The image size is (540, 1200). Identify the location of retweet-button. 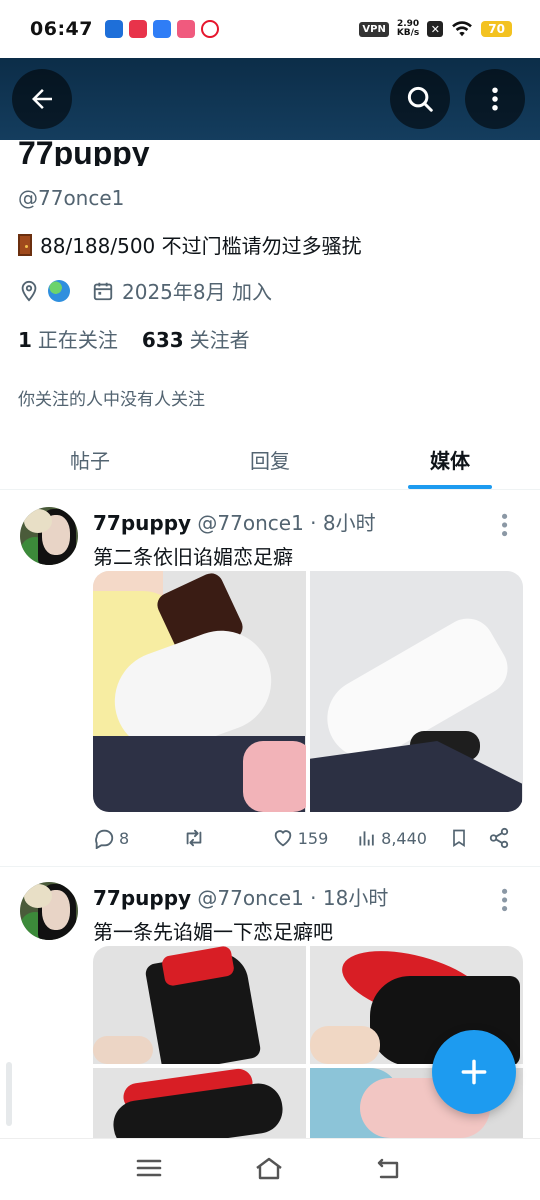
(226, 838).